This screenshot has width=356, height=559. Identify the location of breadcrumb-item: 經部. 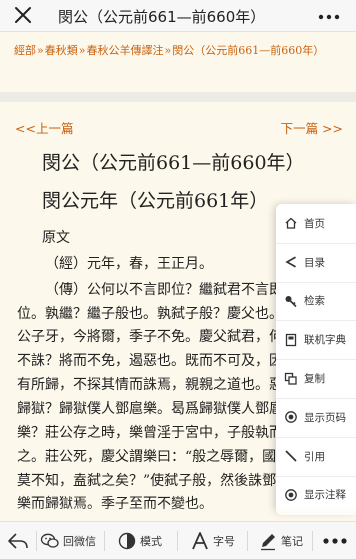
(25, 50).